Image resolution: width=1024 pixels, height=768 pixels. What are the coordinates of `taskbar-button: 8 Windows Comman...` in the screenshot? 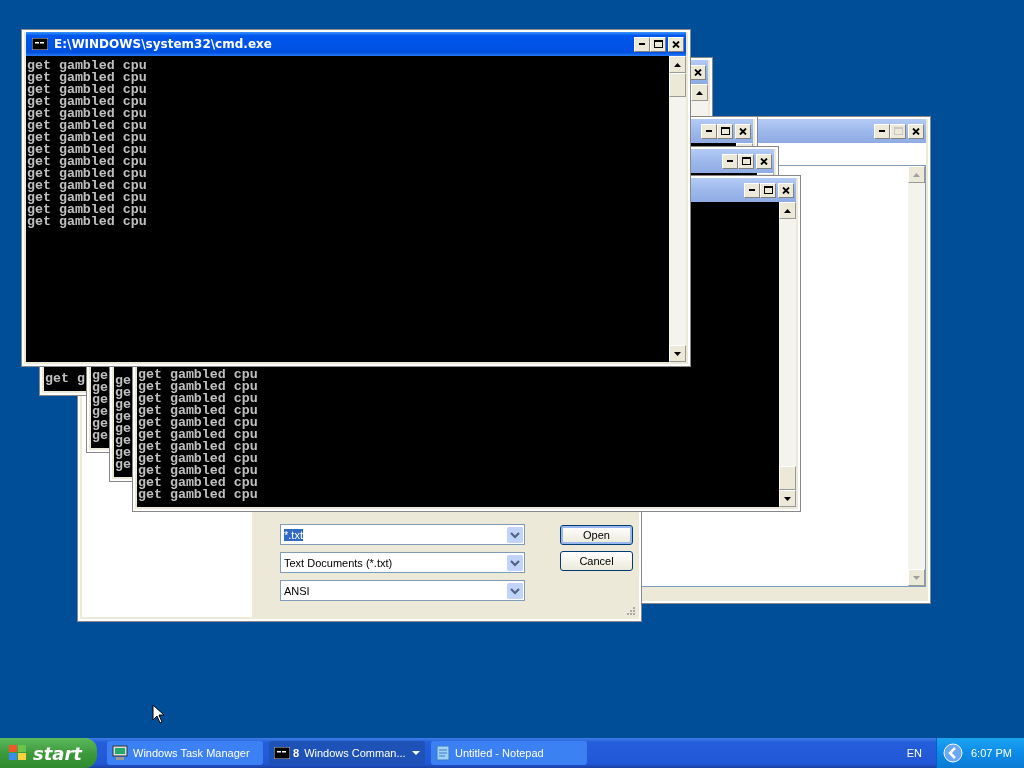 It's located at (347, 753).